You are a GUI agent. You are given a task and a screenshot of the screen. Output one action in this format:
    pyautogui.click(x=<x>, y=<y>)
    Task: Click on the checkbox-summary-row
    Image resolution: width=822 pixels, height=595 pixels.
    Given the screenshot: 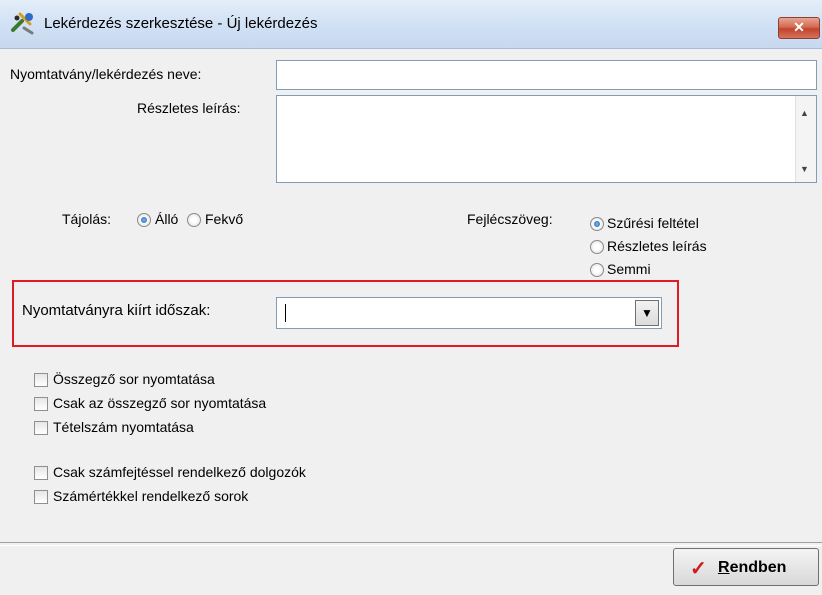 What is the action you would take?
    pyautogui.click(x=41, y=380)
    